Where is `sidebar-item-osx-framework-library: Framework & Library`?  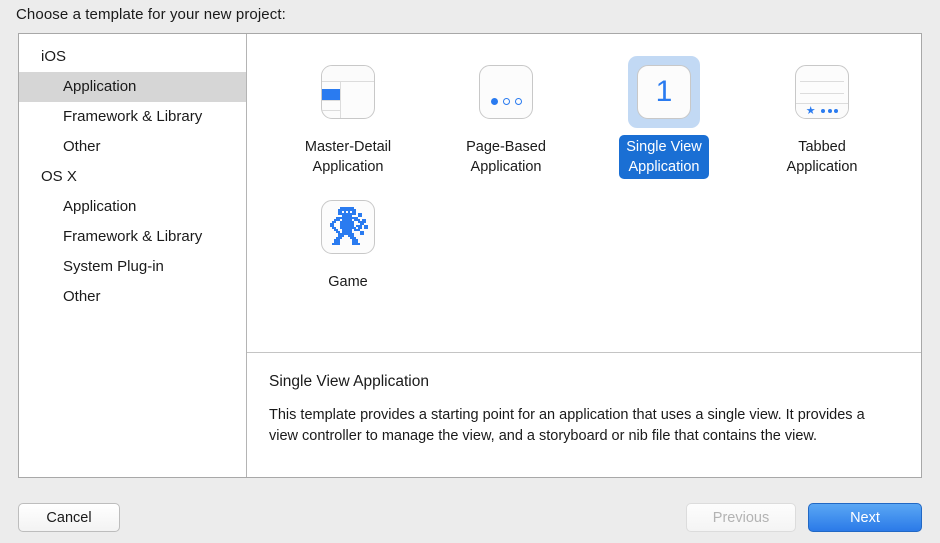
sidebar-item-osx-framework-library: Framework & Library is located at coordinates (132, 237).